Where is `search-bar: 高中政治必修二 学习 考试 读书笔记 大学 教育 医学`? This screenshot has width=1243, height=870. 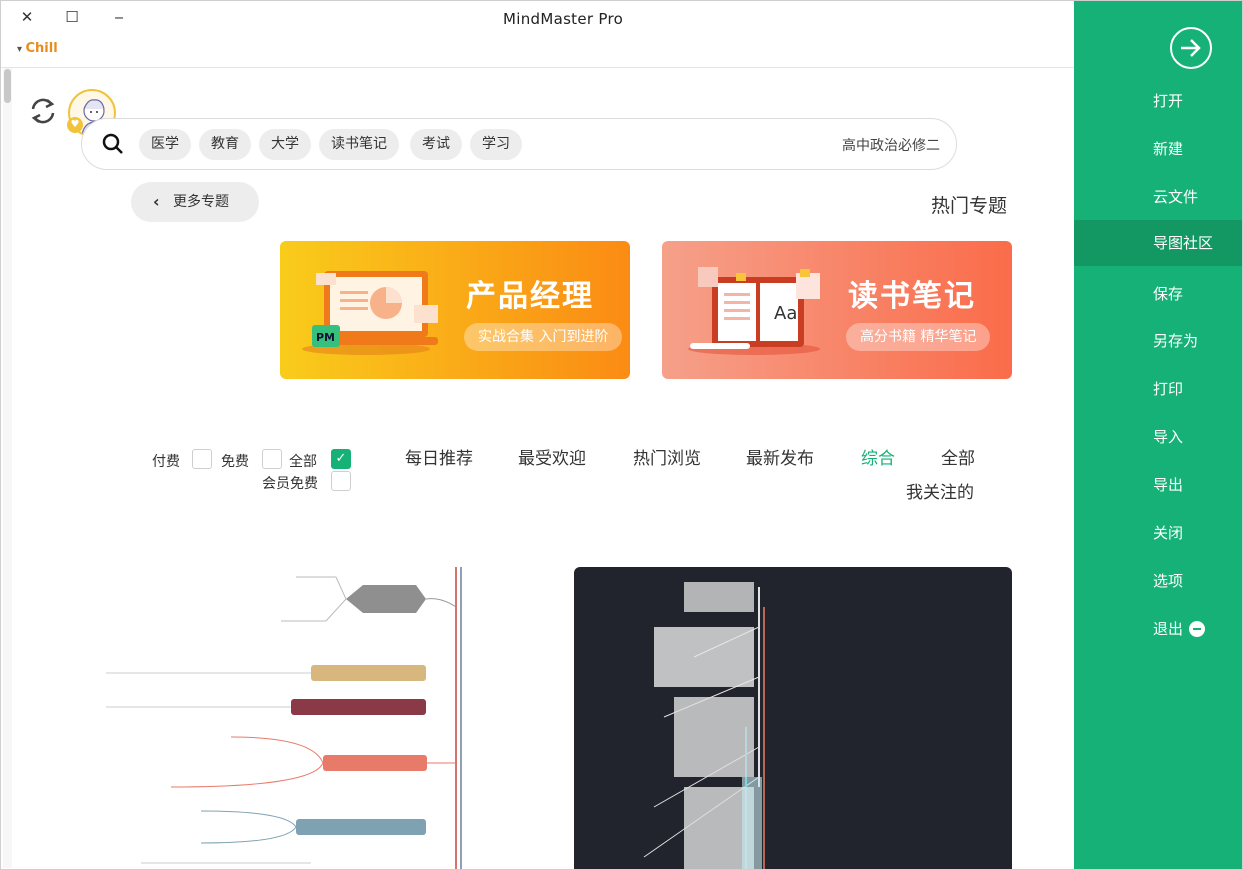 search-bar: 高中政治必修二 学习 考试 读书笔记 大学 教育 医学 is located at coordinates (519, 144).